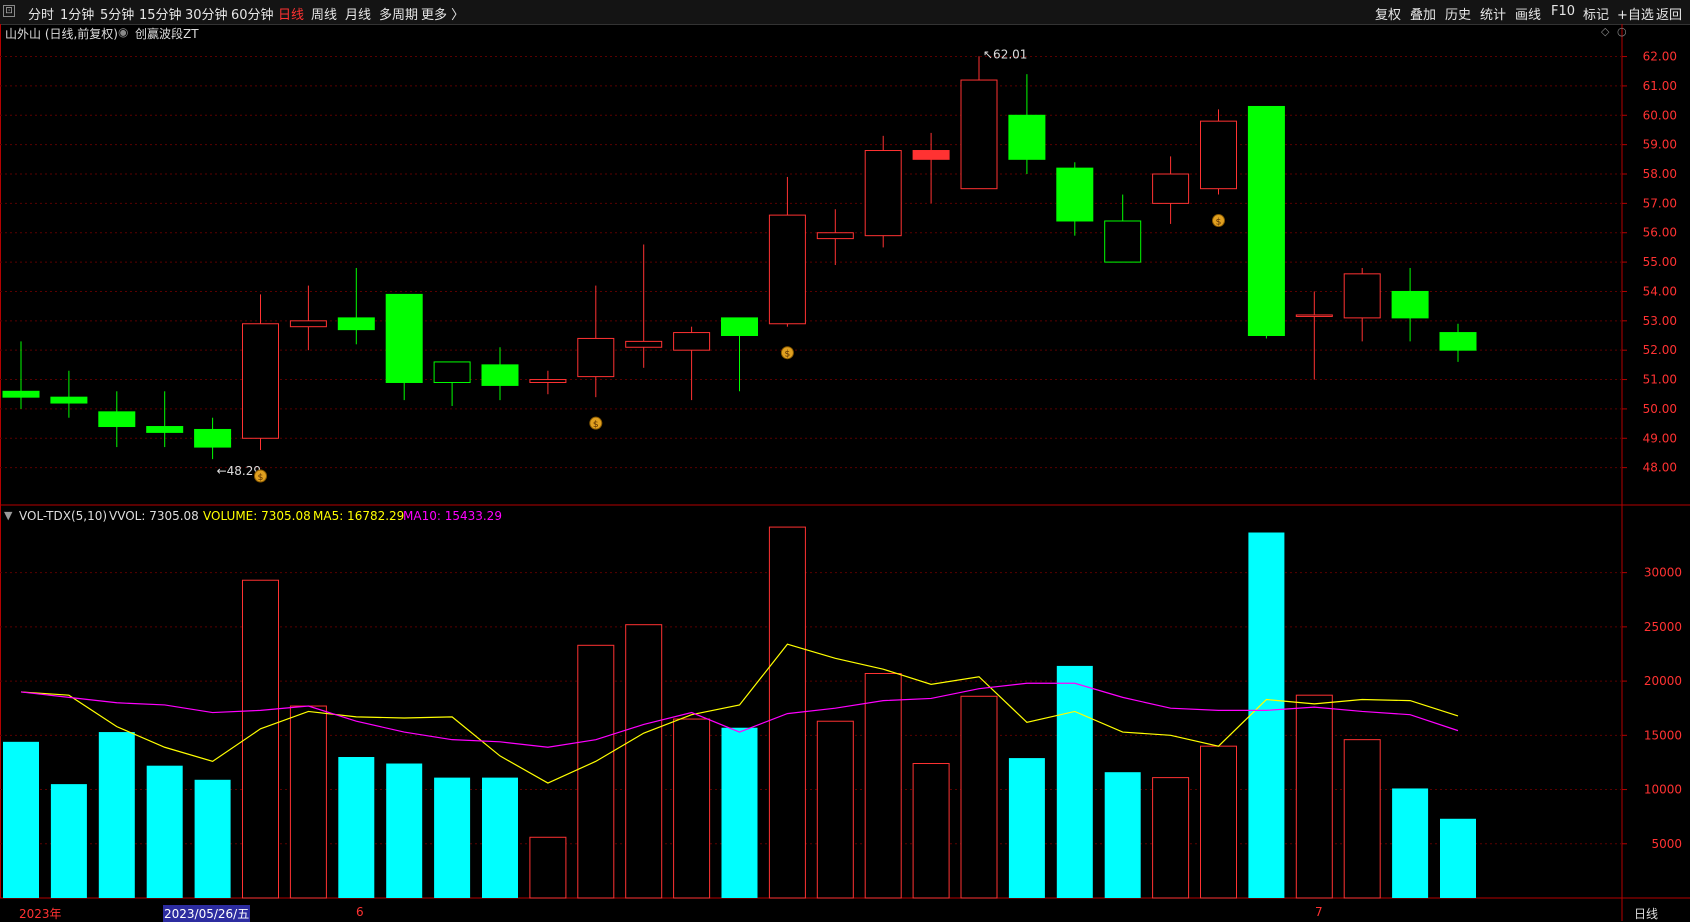 The image size is (1690, 922). What do you see at coordinates (1622, 31) in the screenshot?
I see `circle-icon: ○` at bounding box center [1622, 31].